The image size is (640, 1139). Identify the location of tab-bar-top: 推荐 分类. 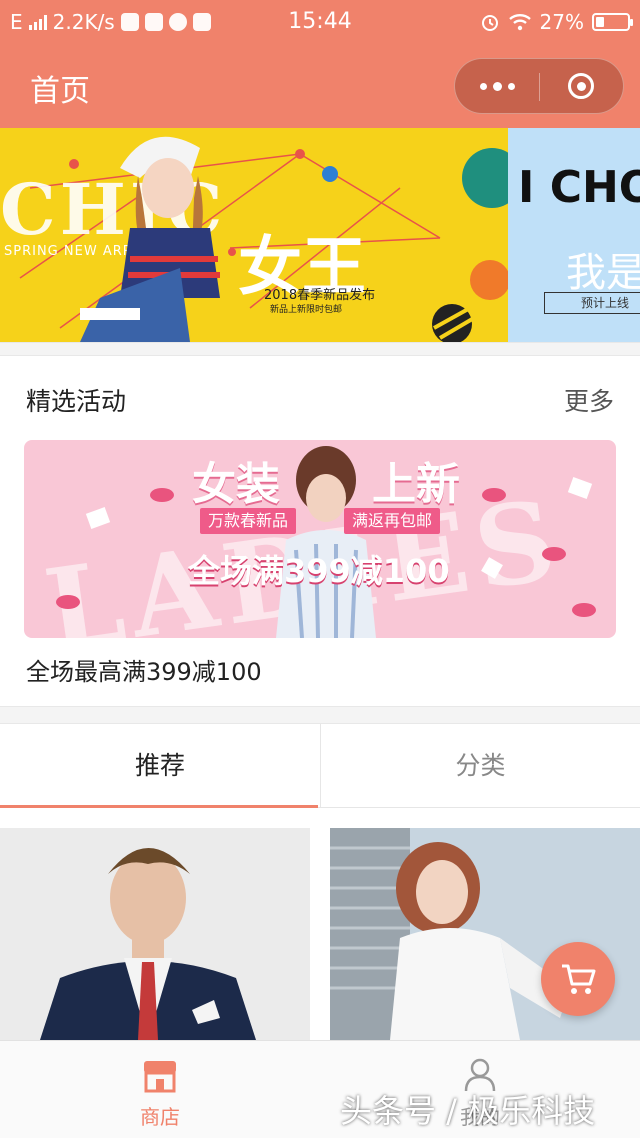
(320, 766).